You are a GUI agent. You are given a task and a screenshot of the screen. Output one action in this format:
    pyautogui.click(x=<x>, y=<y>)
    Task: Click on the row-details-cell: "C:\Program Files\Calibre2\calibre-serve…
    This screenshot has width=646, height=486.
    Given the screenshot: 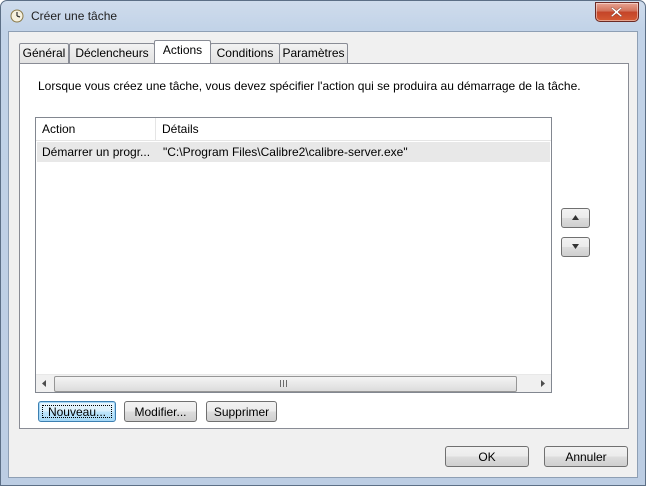 What is the action you would take?
    pyautogui.click(x=285, y=152)
    